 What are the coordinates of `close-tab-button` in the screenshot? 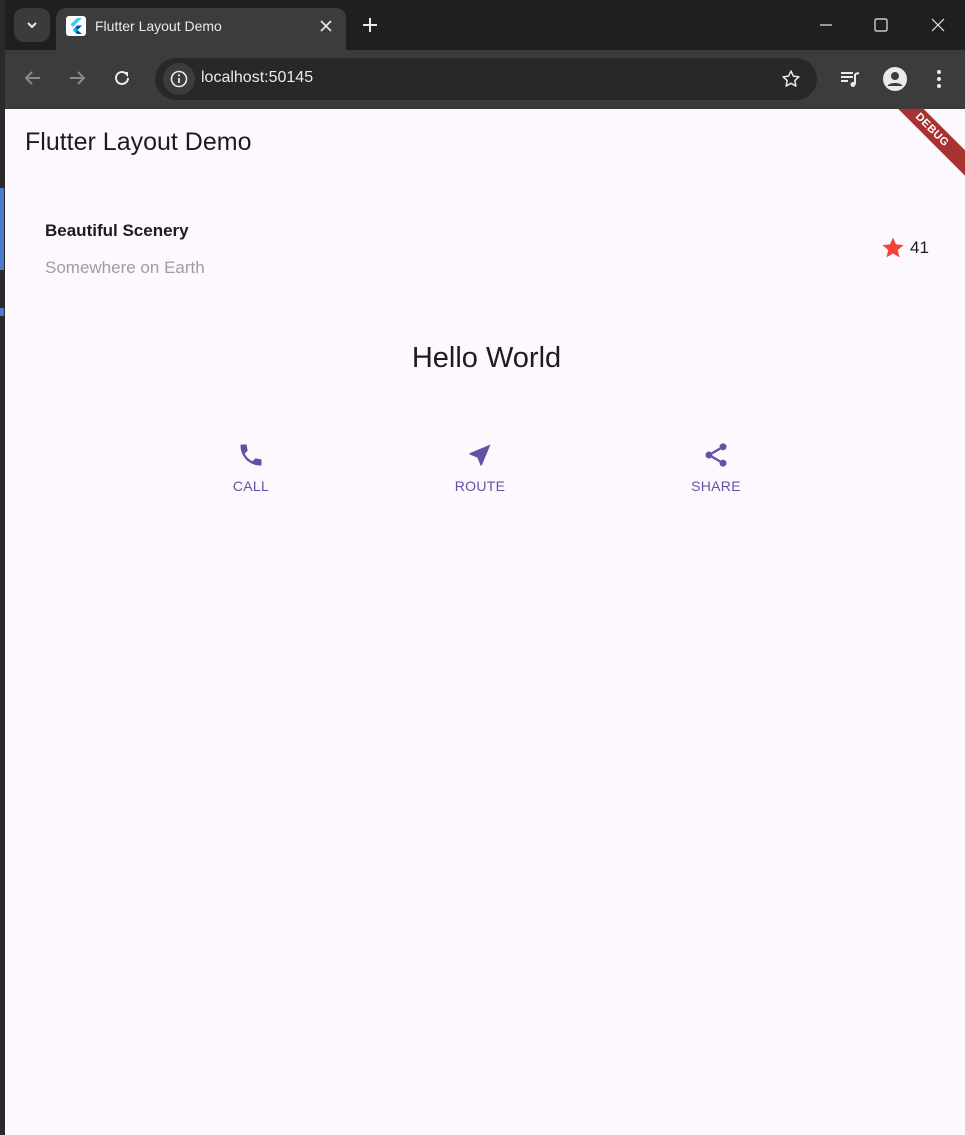 It's located at (326, 26).